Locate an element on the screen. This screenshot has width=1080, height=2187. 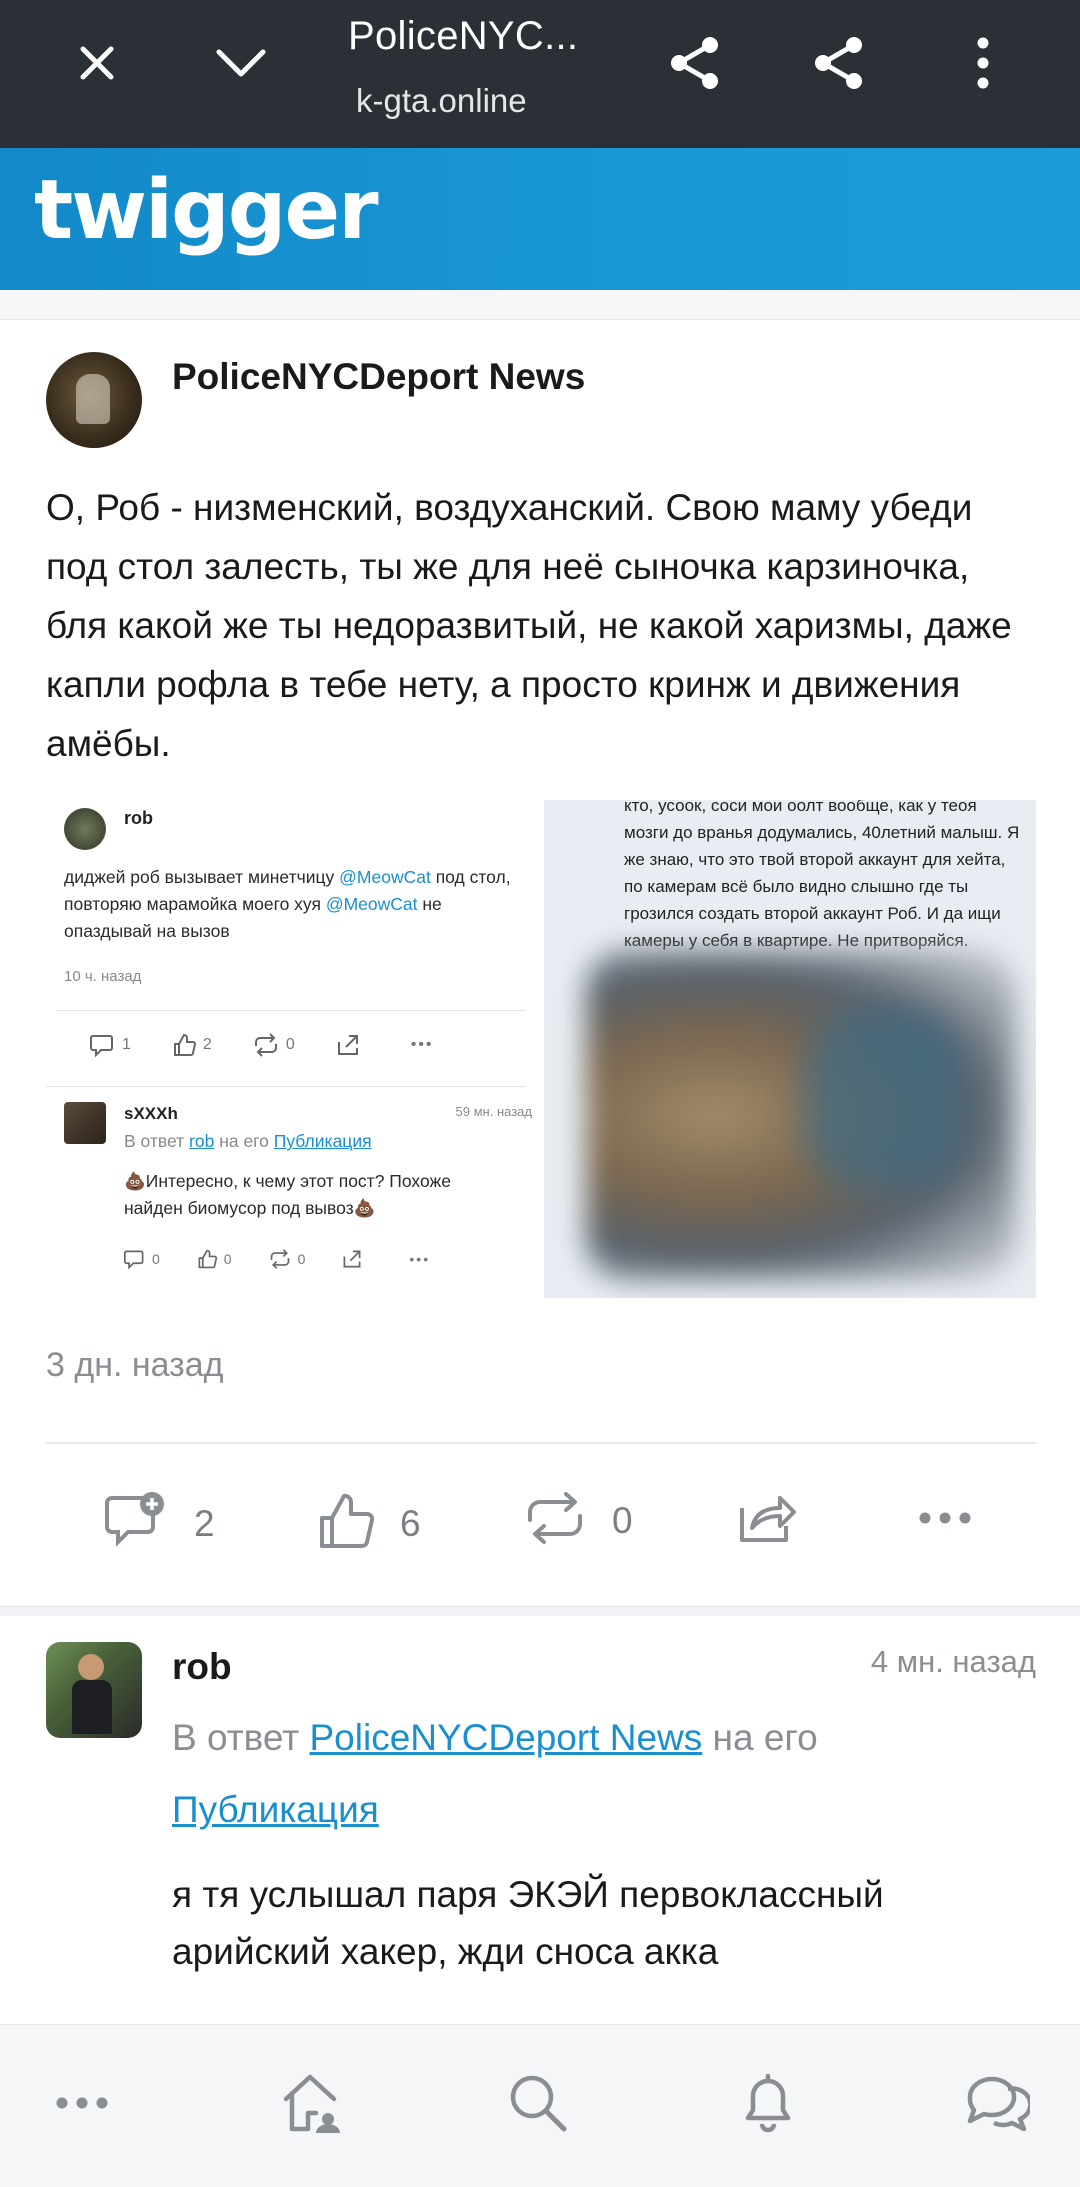
section-divider is located at coordinates (540, 1611).